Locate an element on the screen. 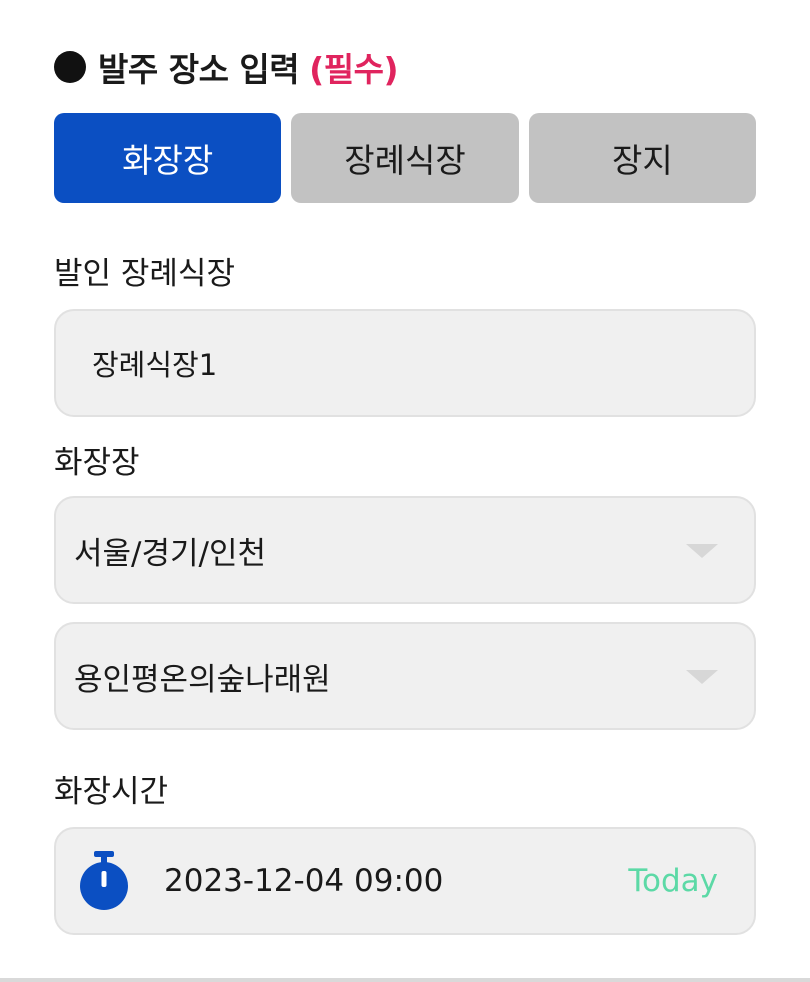  funeral-hall-field: 장례식장1 is located at coordinates (405, 363).